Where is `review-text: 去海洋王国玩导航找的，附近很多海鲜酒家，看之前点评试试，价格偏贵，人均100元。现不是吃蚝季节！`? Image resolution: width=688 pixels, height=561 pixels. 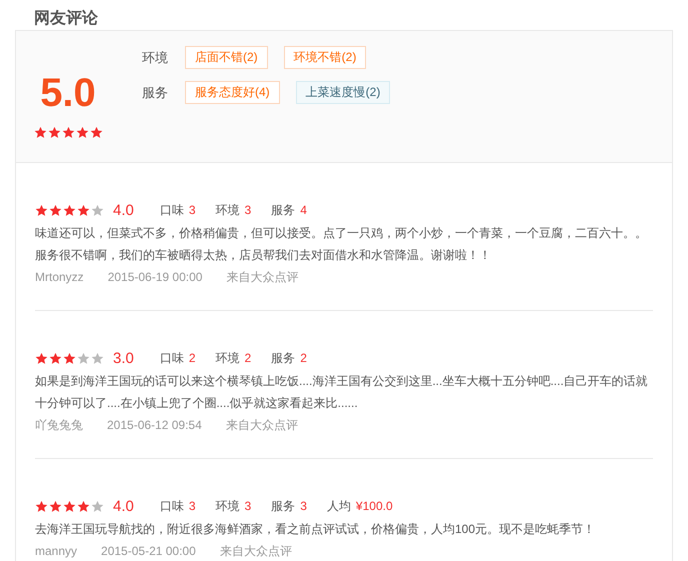 review-text: 去海洋王国玩导航找的，附近很多海鲜酒家，看之前点评试试，价格偏贵，人均100元。现不是吃蚝季节！ is located at coordinates (315, 529).